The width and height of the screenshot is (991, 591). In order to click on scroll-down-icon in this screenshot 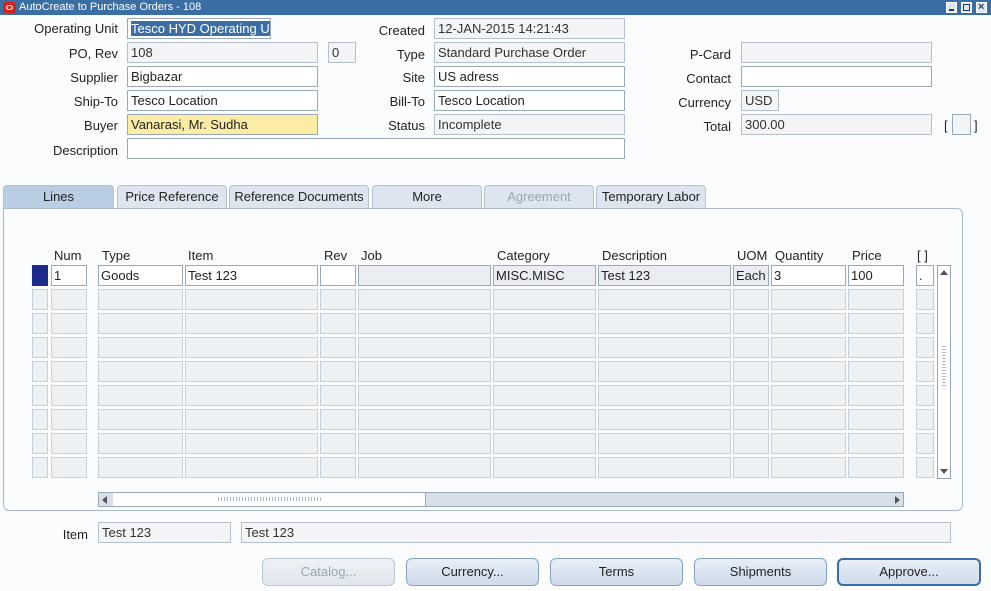, I will do `click(944, 471)`.